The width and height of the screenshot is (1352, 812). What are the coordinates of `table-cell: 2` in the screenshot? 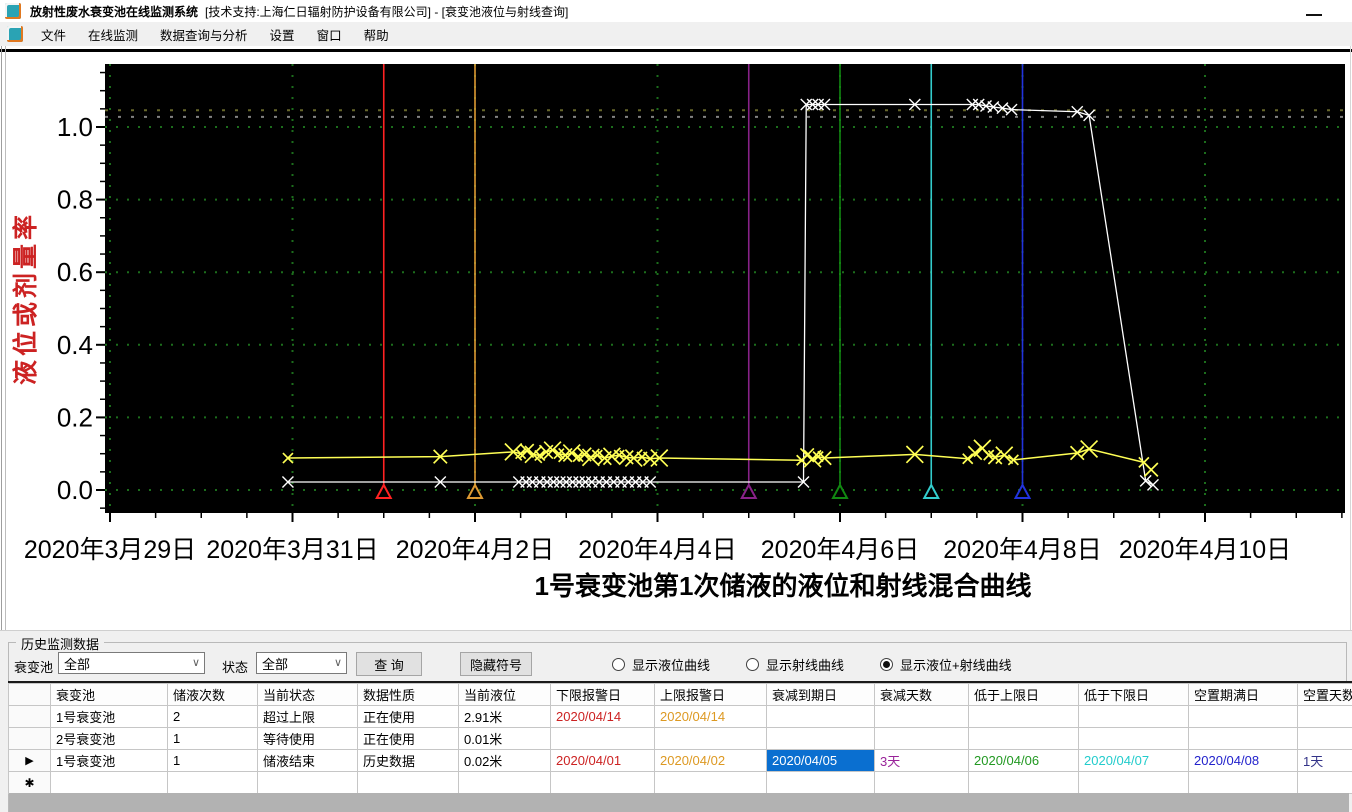 It's located at (213, 717).